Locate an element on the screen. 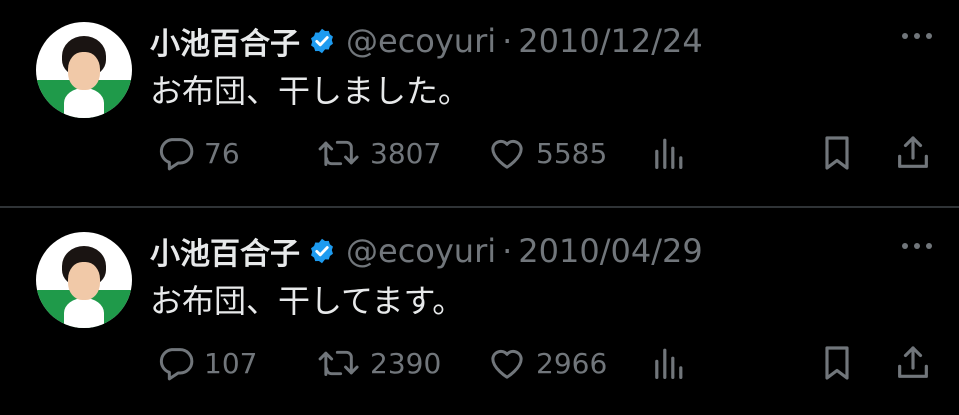 The image size is (959, 415). retweet-button: 3807 is located at coordinates (378, 153).